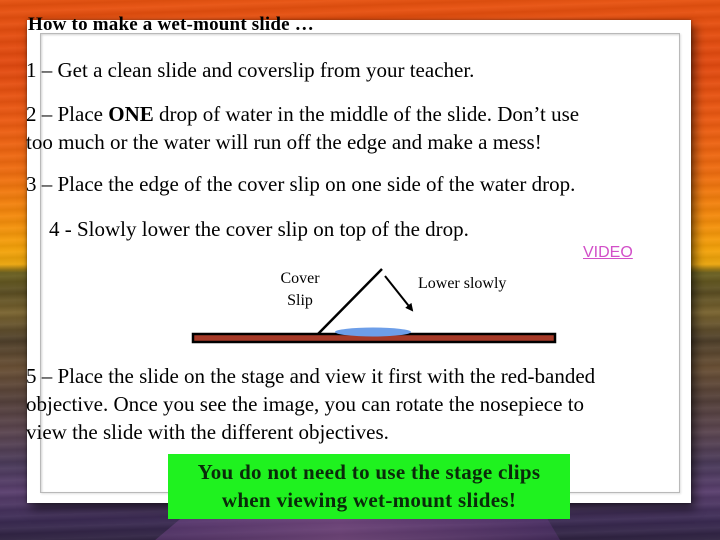 This screenshot has height=540, width=720. Describe the element at coordinates (300, 300) in the screenshot. I see `cover-slip-label-line2: Slip` at that location.